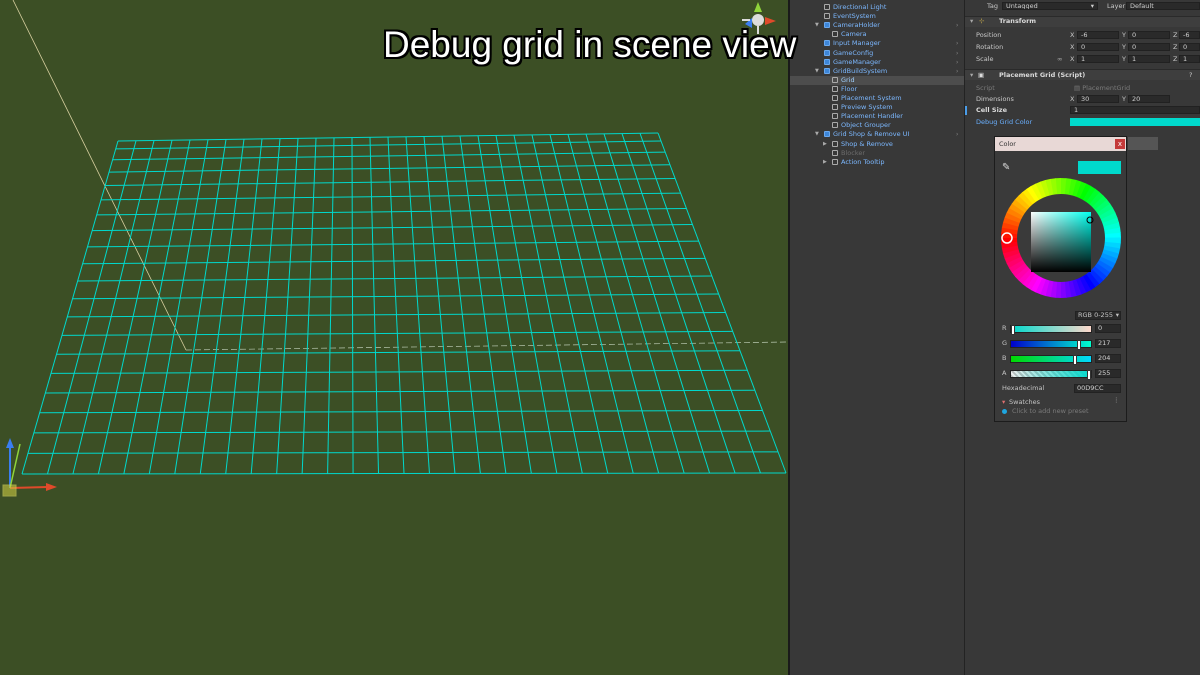 This screenshot has height=675, width=1200. What do you see at coordinates (1025, 402) in the screenshot?
I see `swatches-label: Swatches` at bounding box center [1025, 402].